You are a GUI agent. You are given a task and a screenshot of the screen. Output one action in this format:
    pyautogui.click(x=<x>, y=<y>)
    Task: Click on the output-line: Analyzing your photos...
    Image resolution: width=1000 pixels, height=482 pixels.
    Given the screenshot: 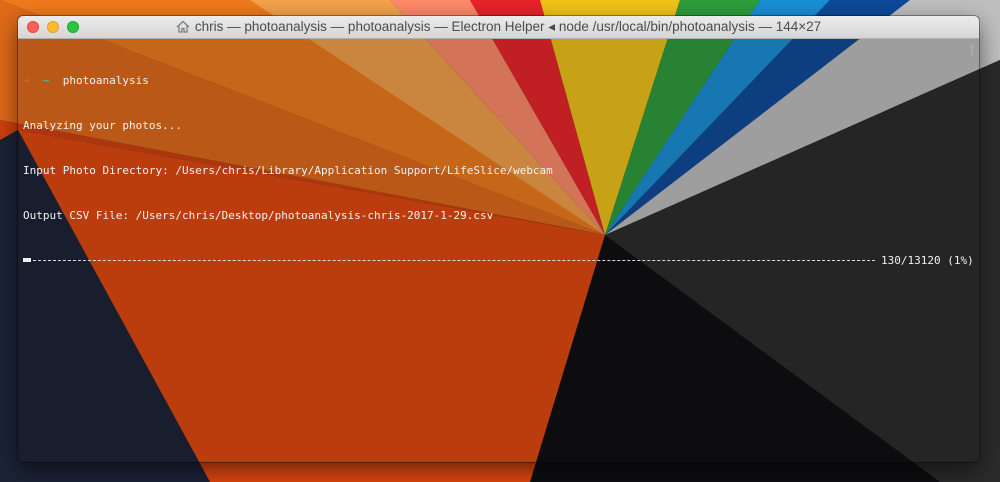 What is the action you would take?
    pyautogui.click(x=102, y=125)
    